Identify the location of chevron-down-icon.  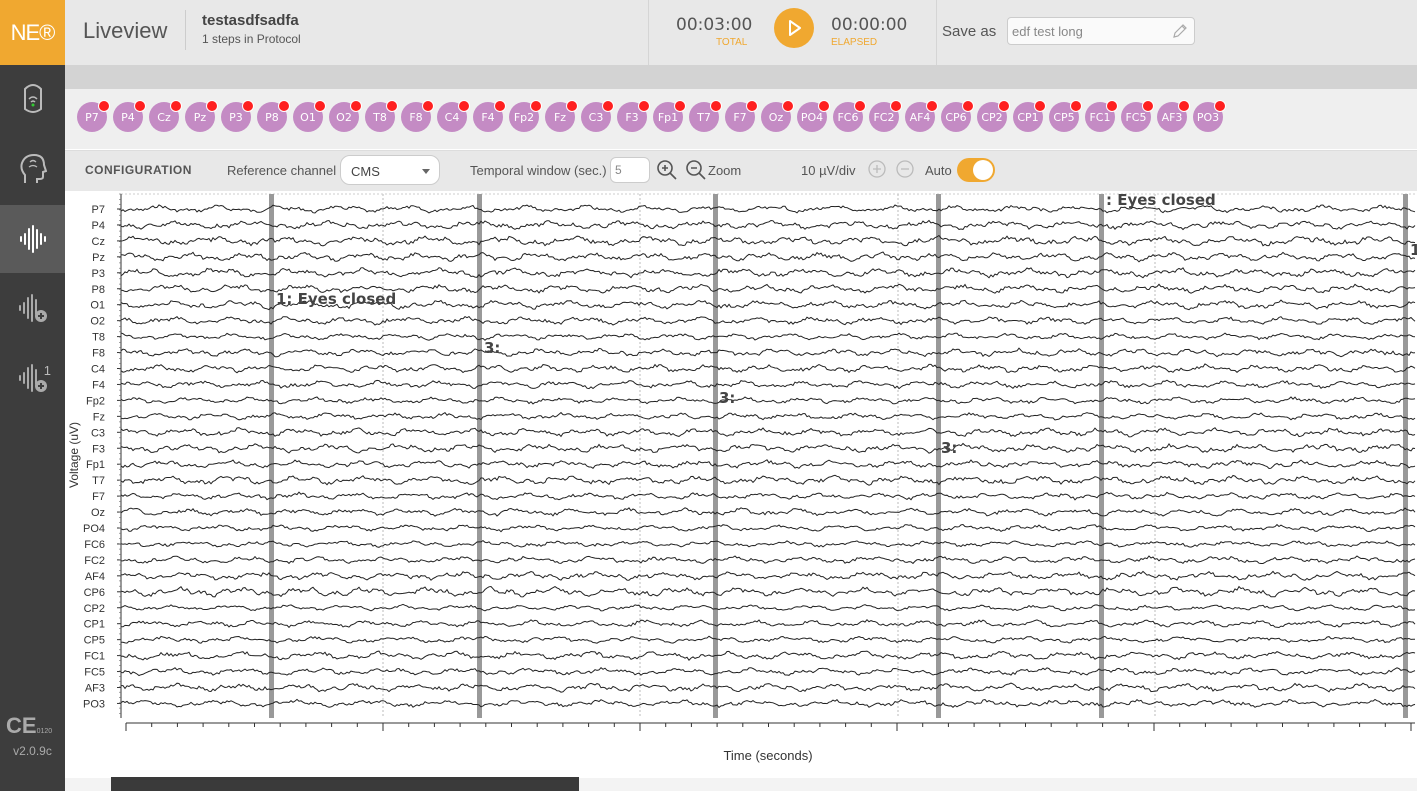
(426, 171).